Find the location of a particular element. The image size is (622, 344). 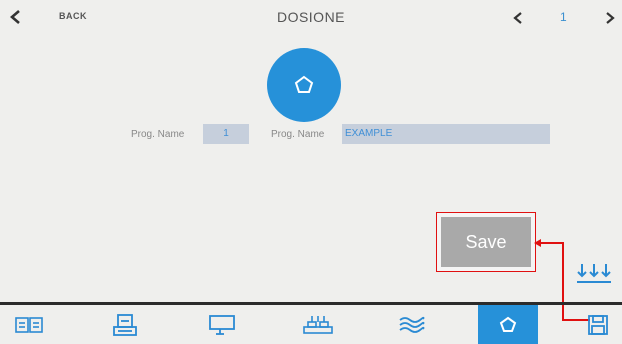

waves-icon is located at coordinates (412, 324).